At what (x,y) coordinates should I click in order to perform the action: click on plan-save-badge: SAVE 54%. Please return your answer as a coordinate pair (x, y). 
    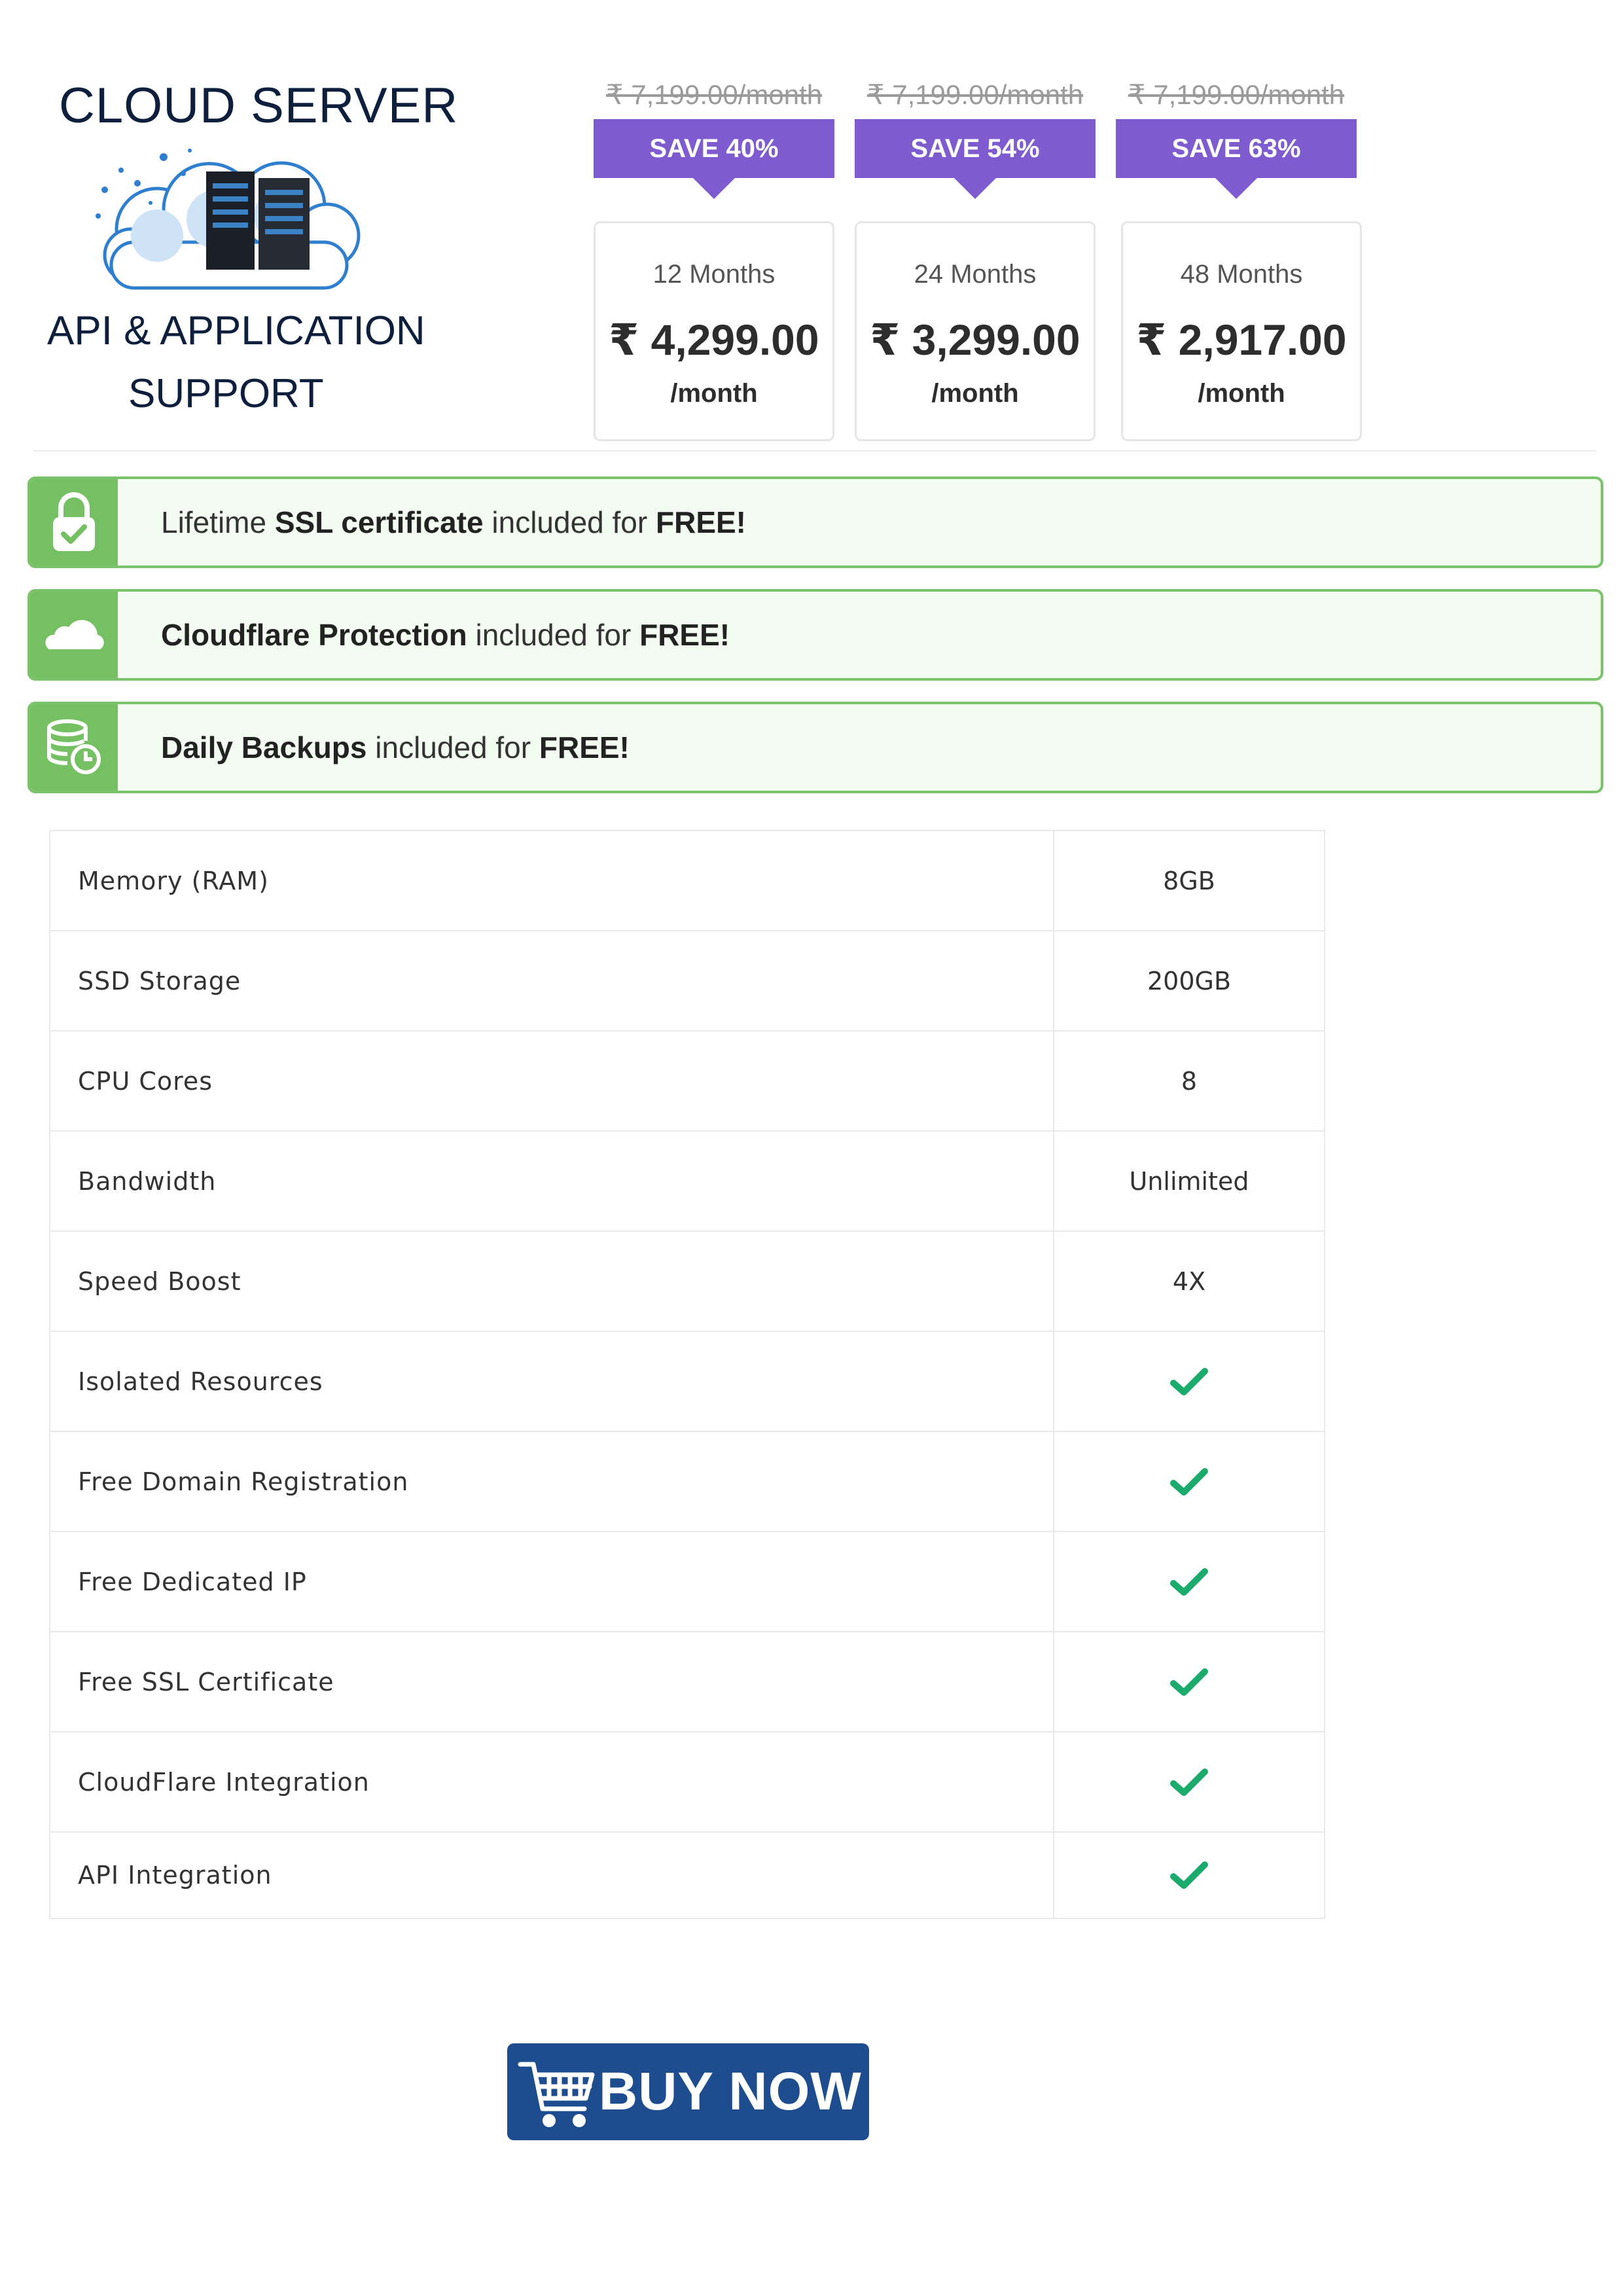
    Looking at the image, I should click on (976, 159).